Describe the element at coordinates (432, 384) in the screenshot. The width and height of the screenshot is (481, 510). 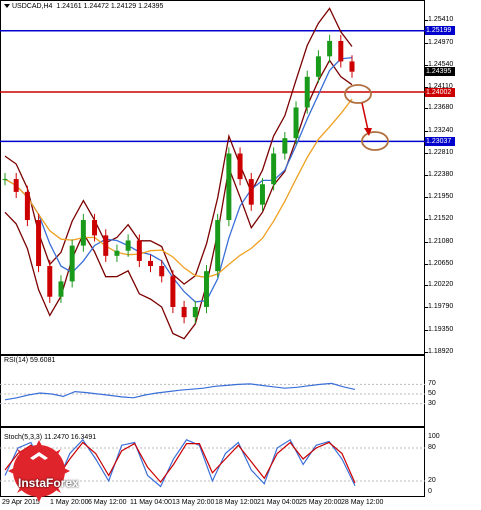
I see `rsi-tick-label: 70` at that location.